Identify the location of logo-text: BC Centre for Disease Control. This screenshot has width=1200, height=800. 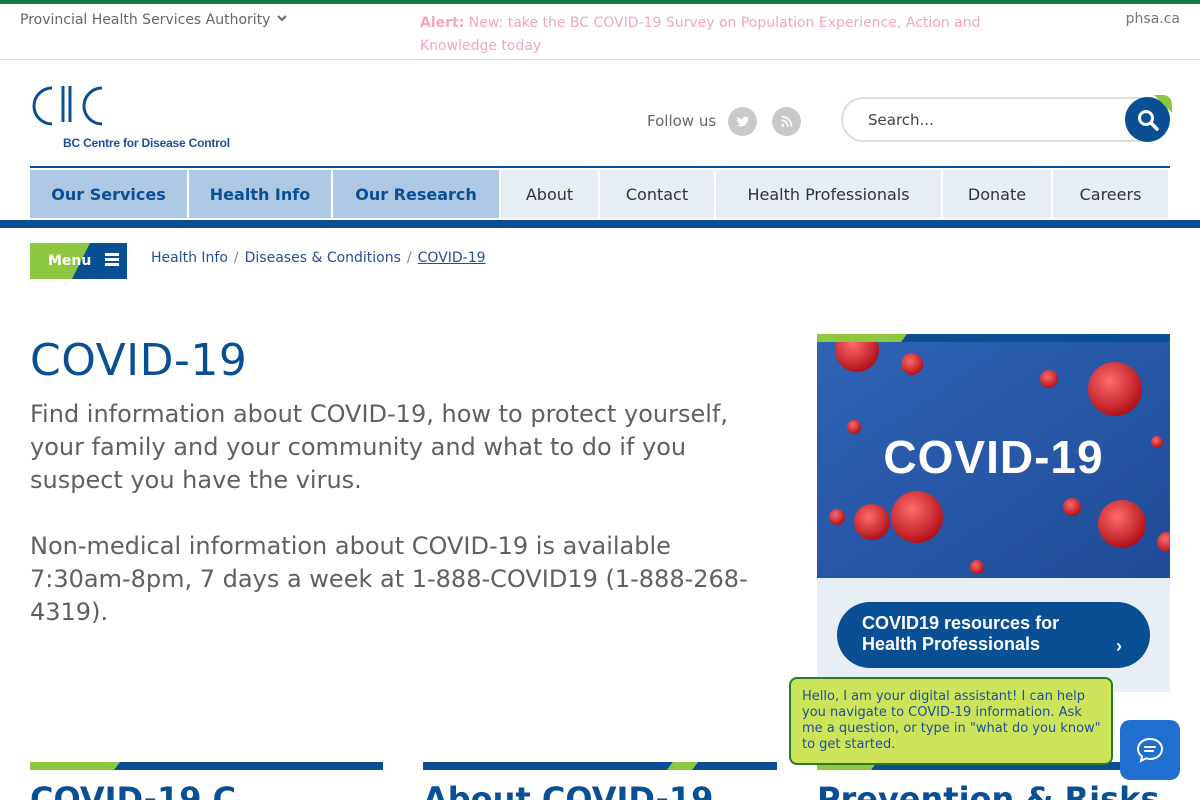
(146, 143).